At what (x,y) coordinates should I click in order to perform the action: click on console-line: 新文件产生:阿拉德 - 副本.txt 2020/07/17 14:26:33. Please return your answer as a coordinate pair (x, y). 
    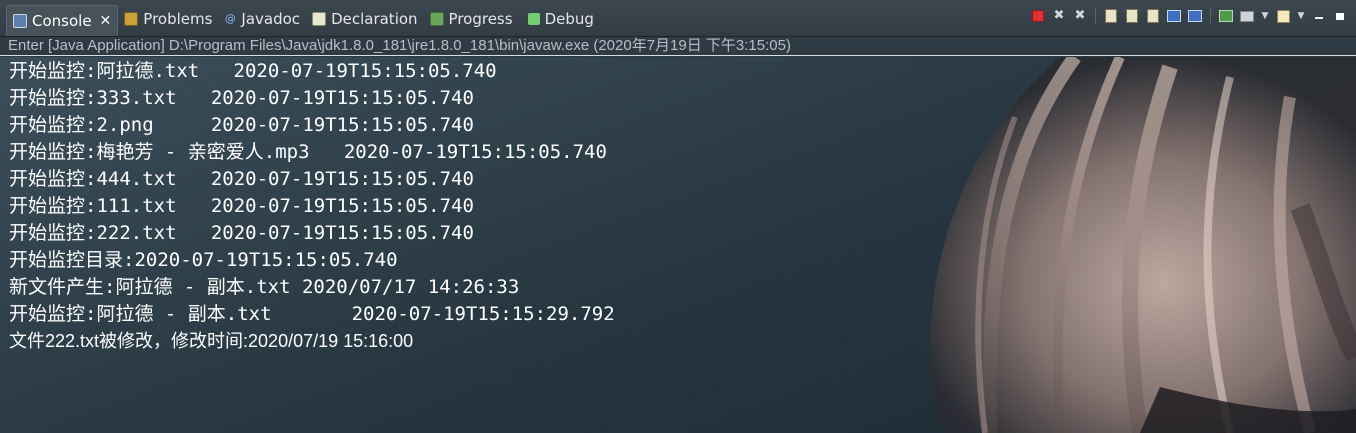
    Looking at the image, I should click on (264, 287).